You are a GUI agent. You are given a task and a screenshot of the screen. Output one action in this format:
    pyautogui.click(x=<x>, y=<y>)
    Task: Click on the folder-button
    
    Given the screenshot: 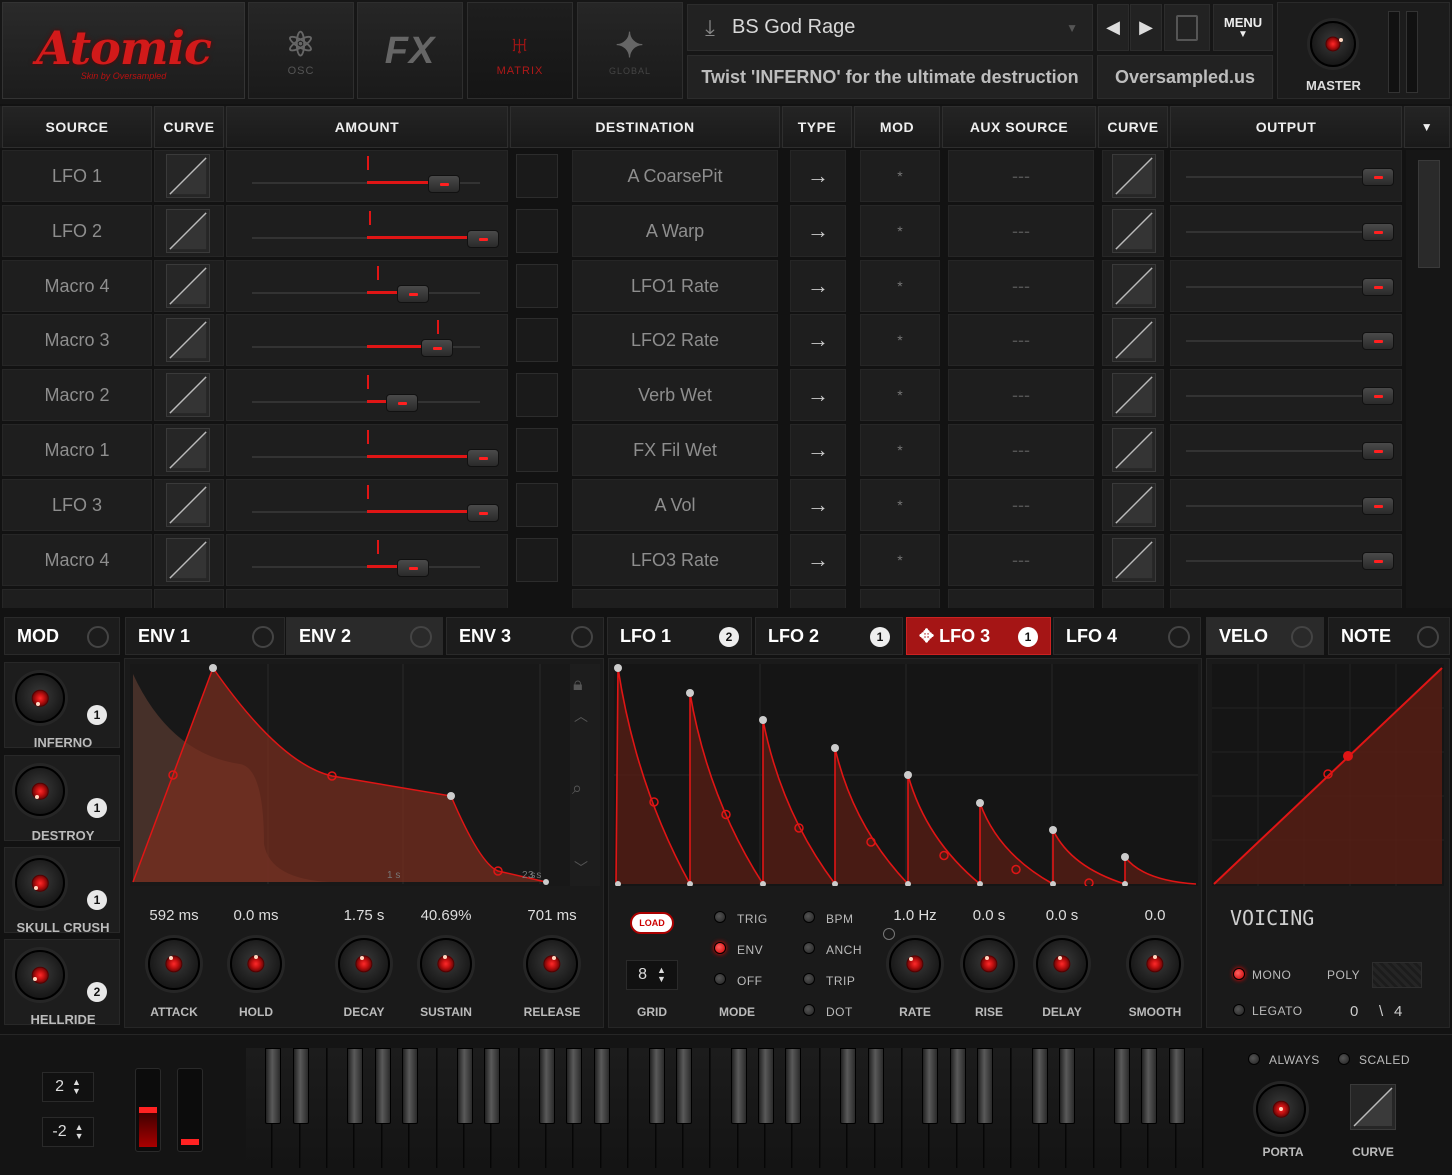 What is the action you would take?
    pyautogui.click(x=1187, y=27)
    